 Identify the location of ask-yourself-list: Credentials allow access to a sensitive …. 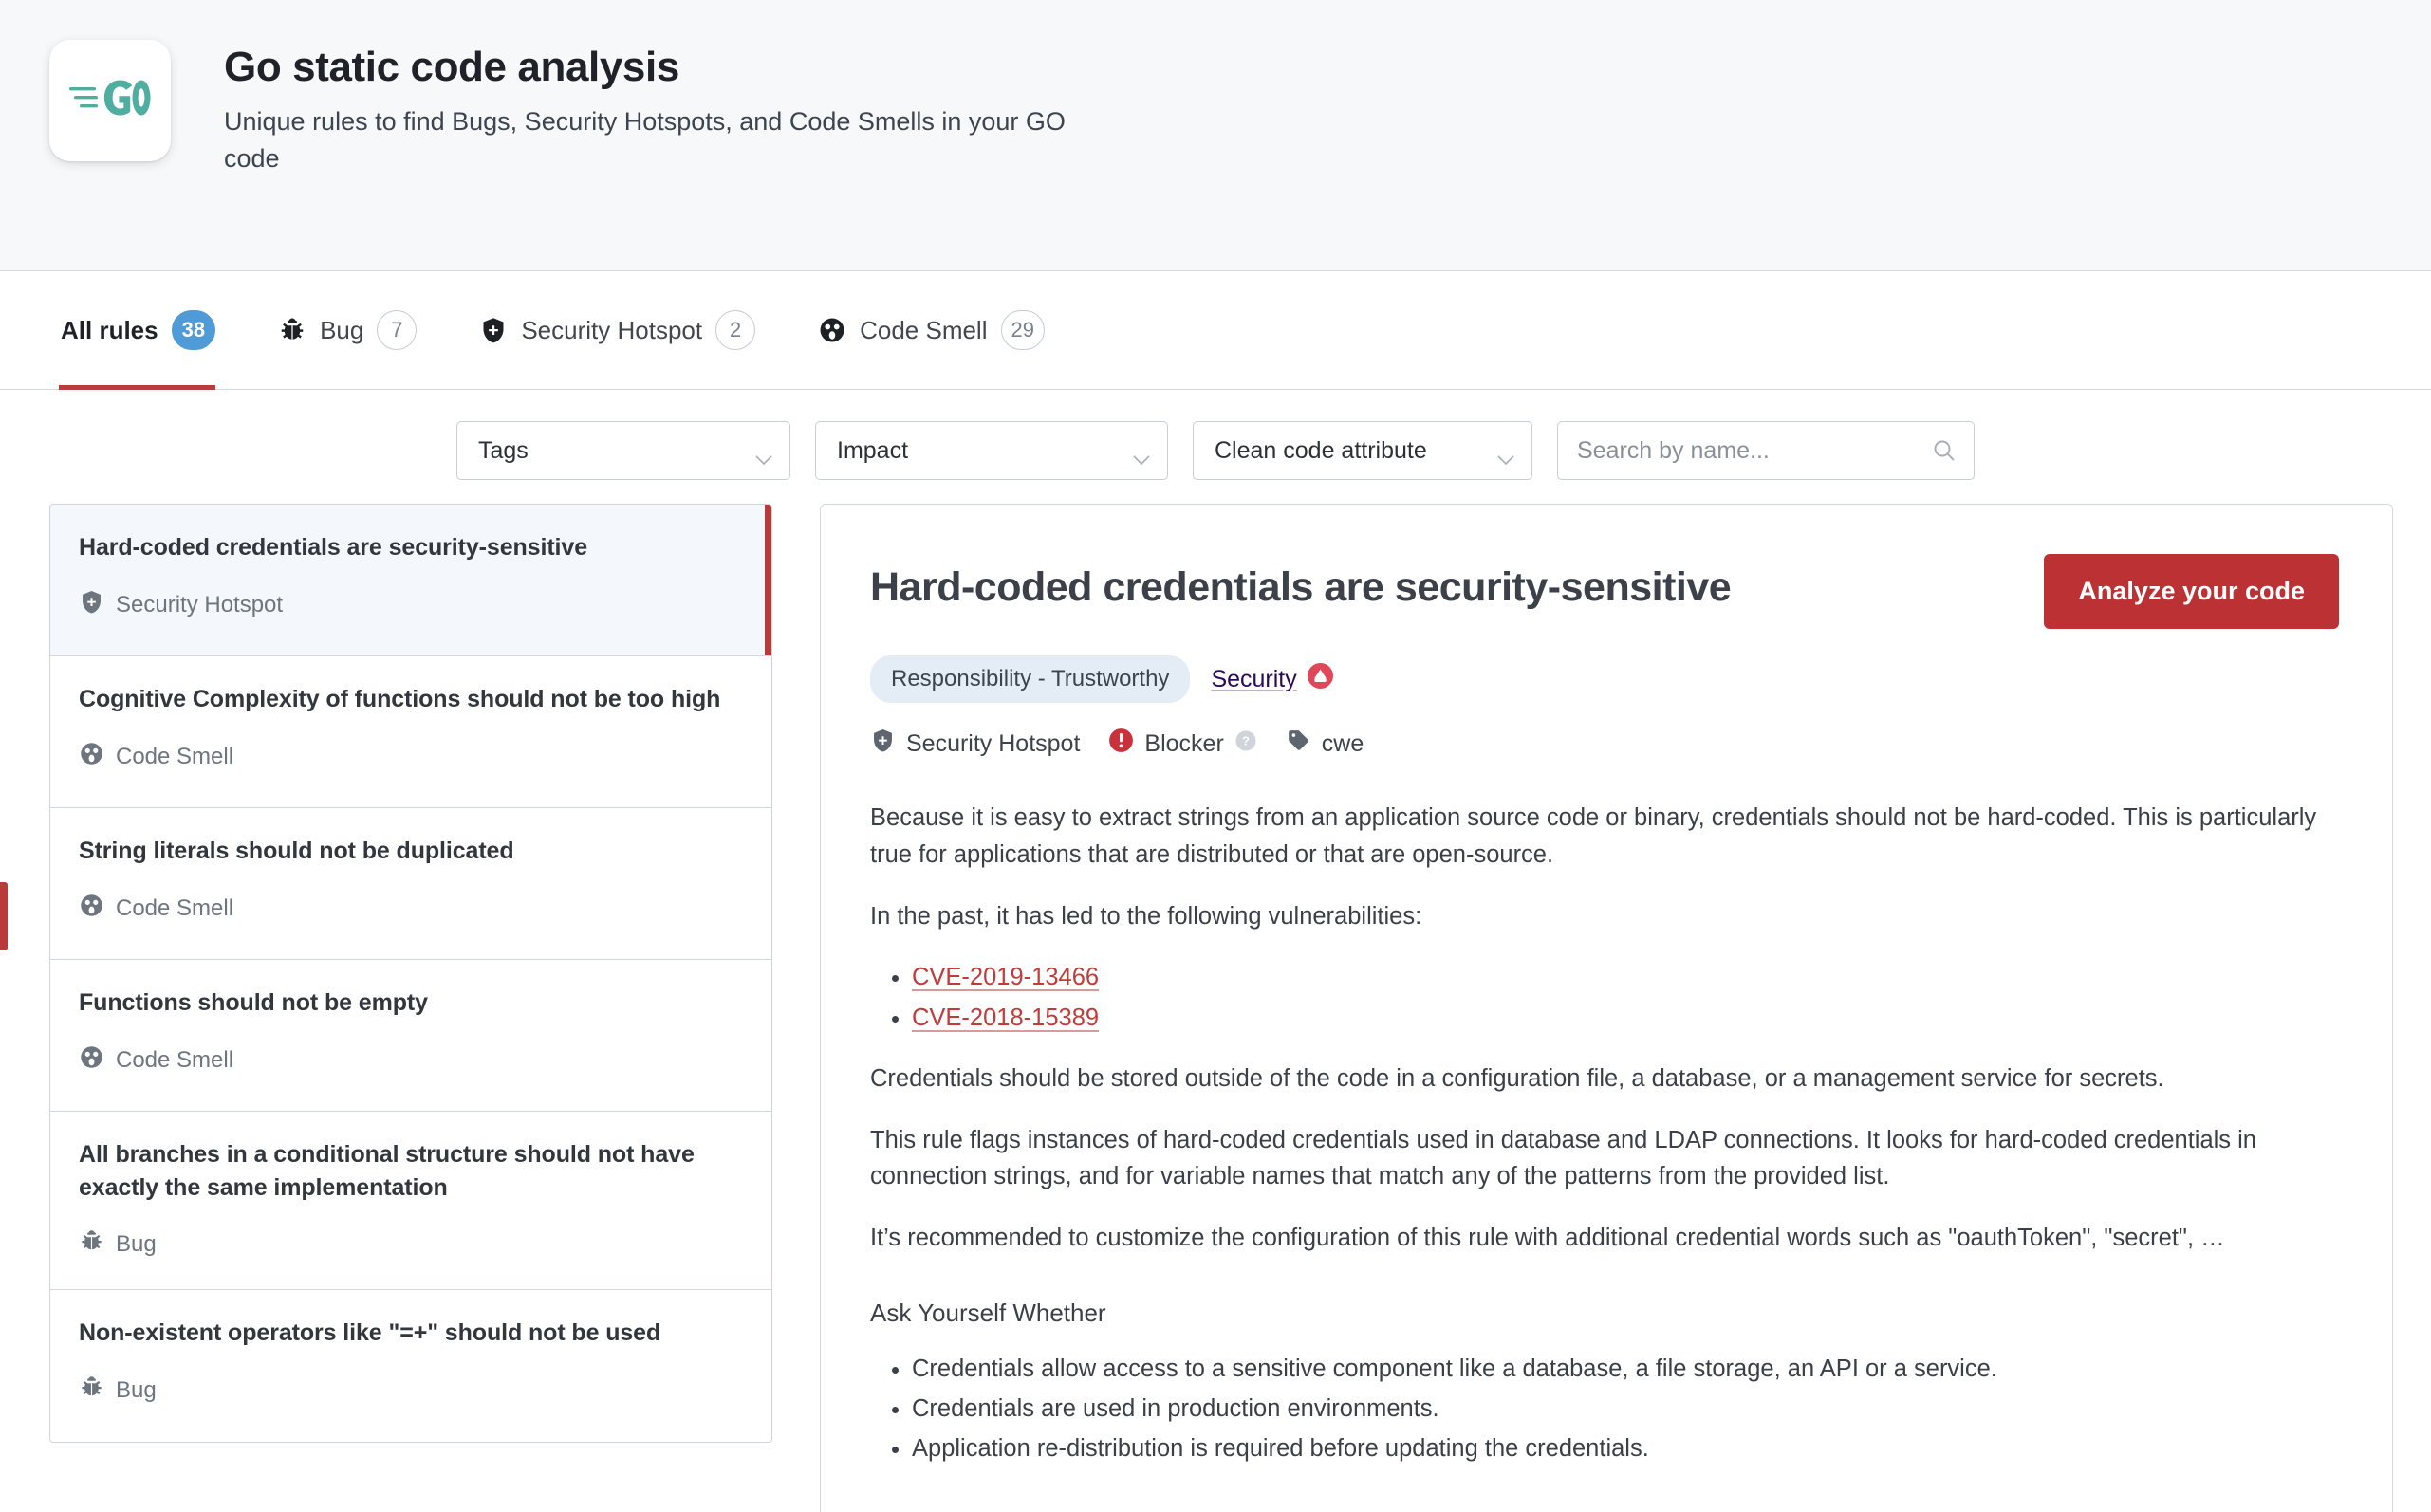
(1604, 1409).